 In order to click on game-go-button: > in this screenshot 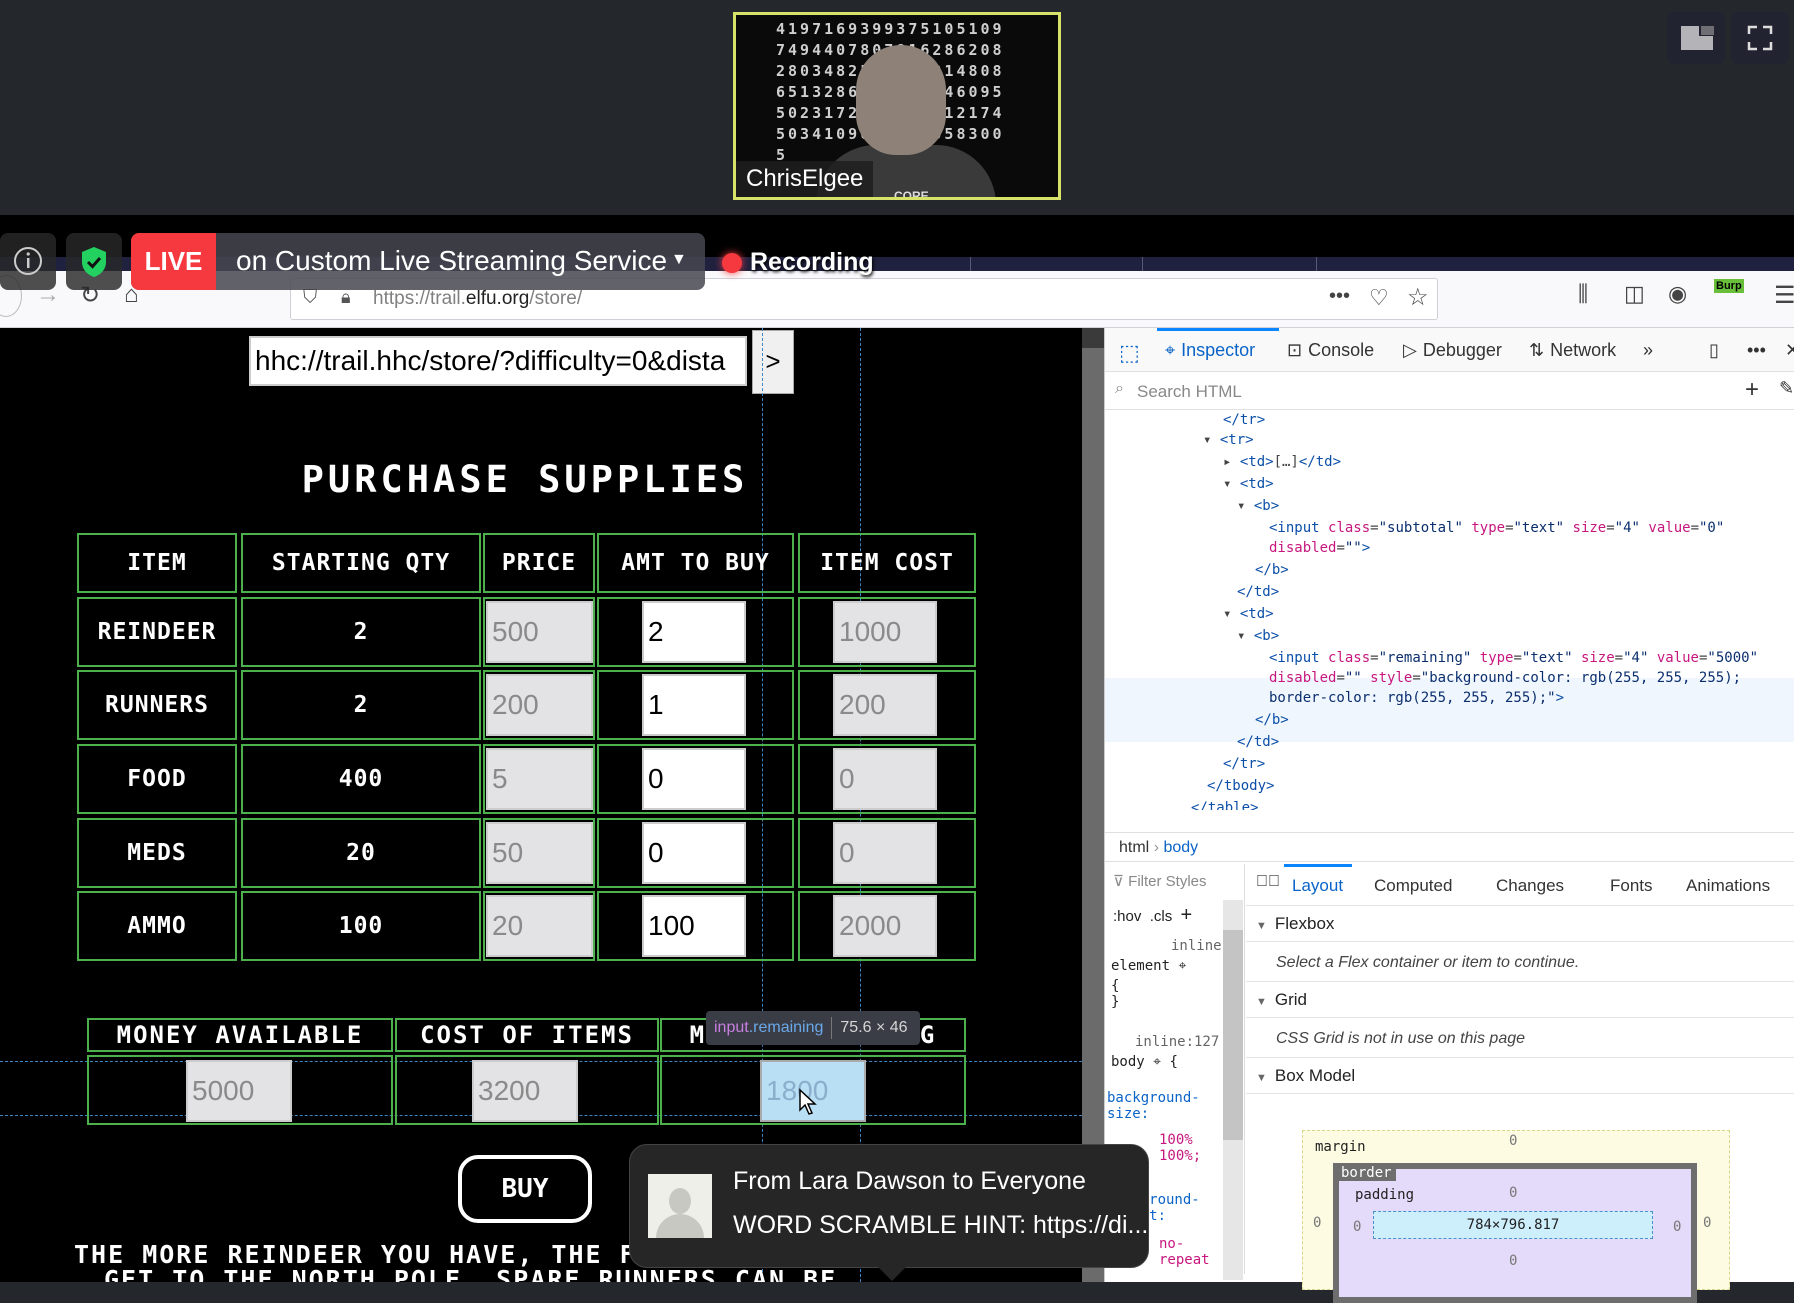, I will do `click(773, 362)`.